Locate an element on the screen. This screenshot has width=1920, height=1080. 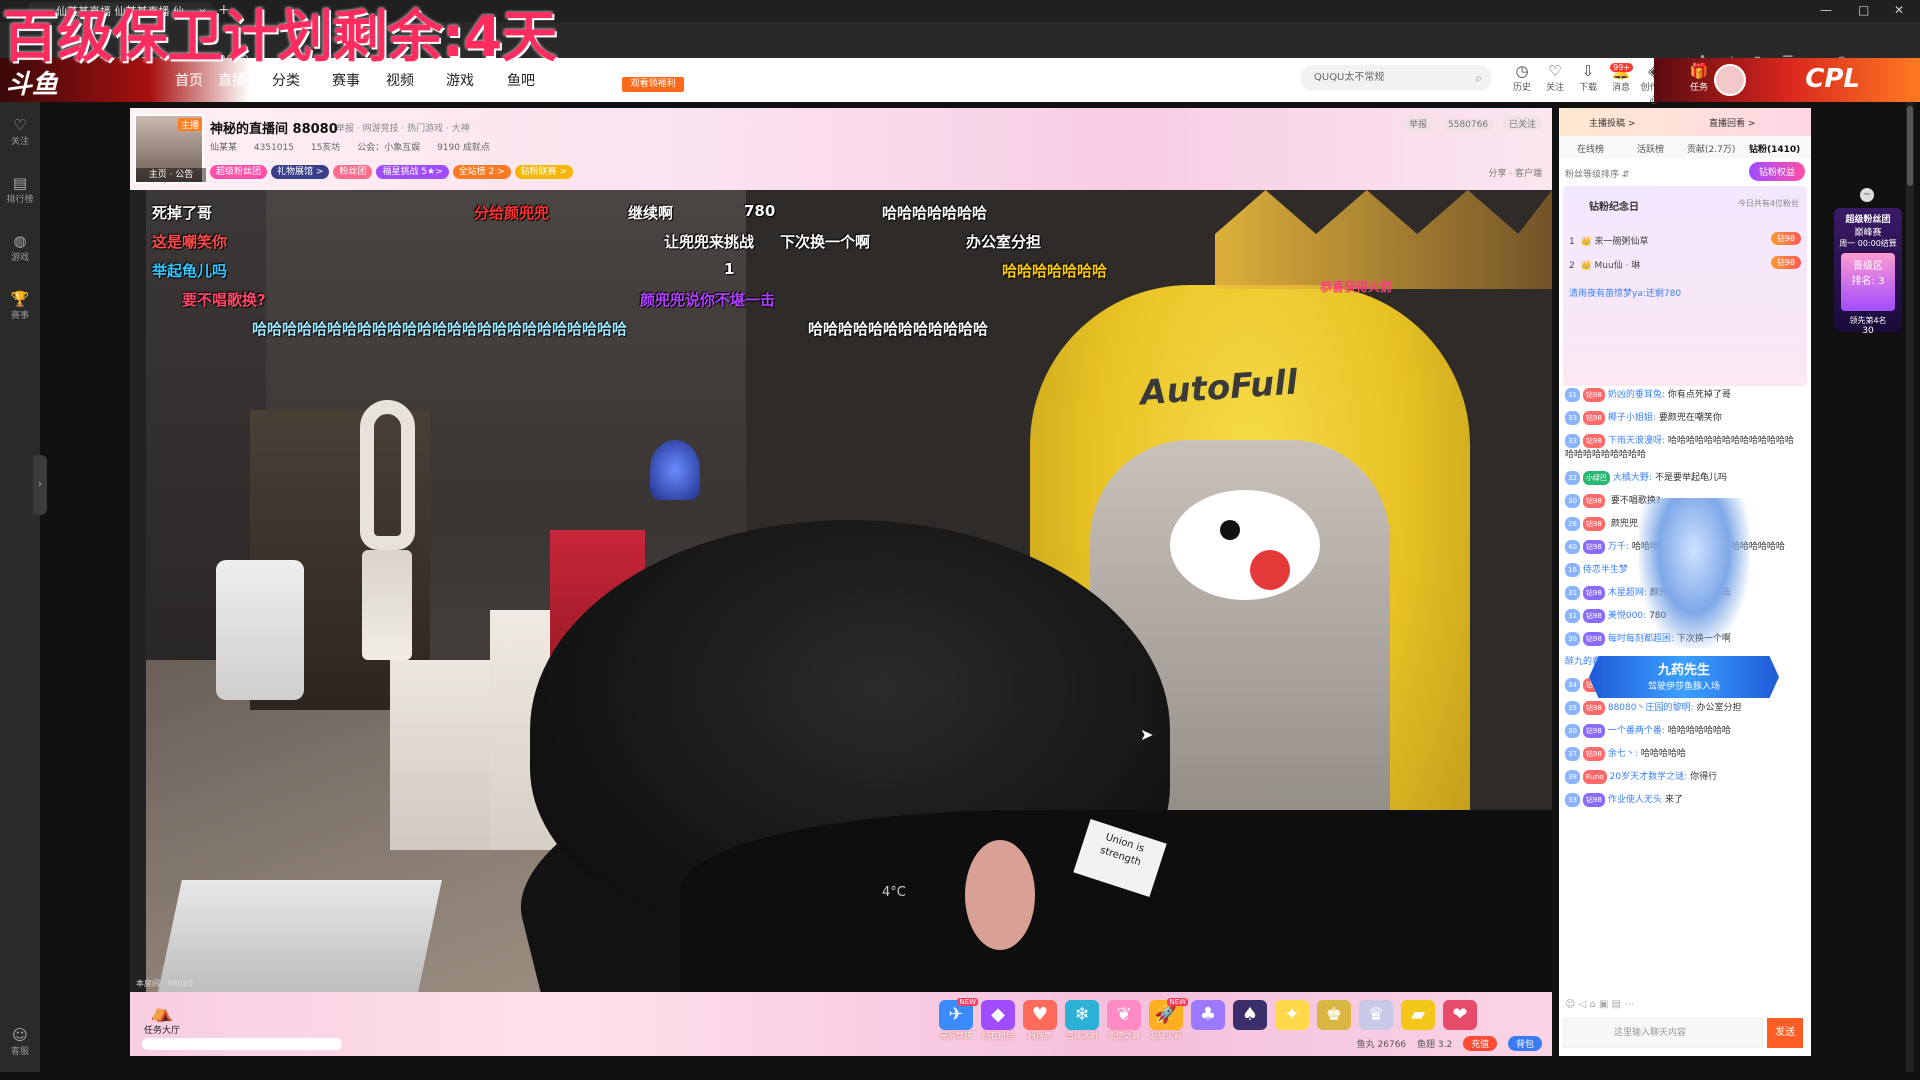
gift-item: ✈ 星际穿越 NEW is located at coordinates (956, 1019).